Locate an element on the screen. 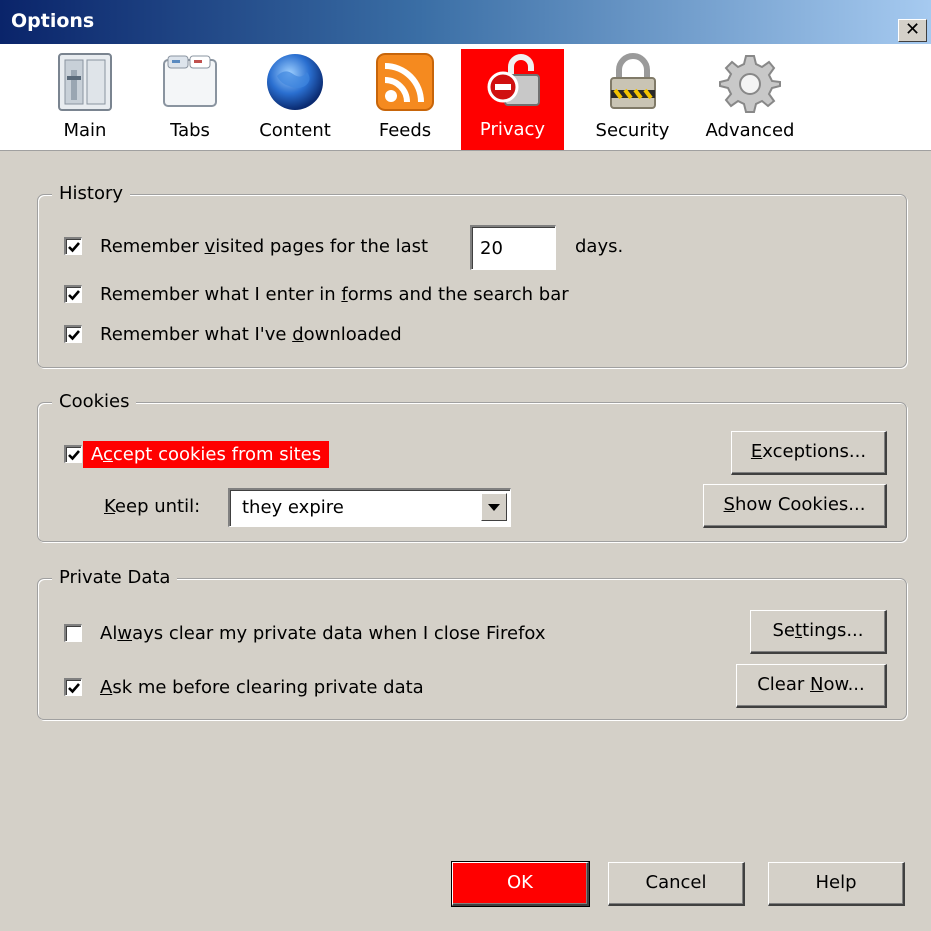  help-button: Help is located at coordinates (836, 884).